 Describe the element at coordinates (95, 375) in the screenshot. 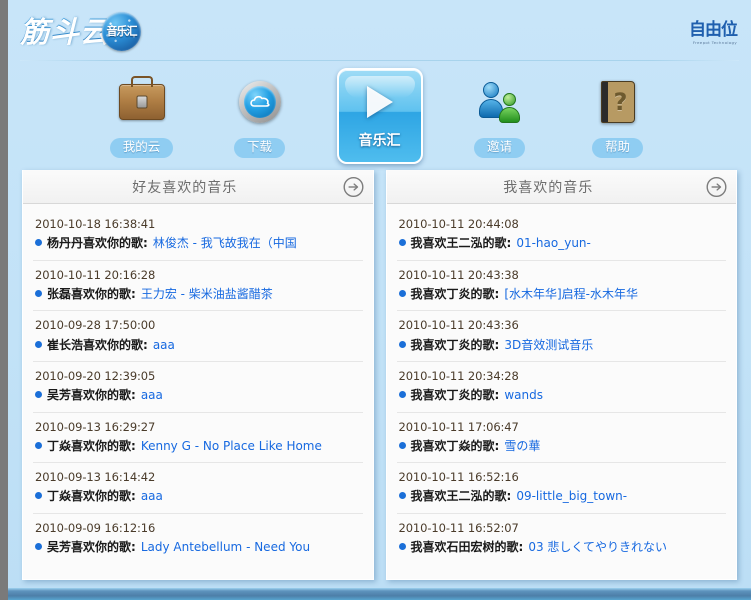

I see `entry-timestamp: 2010-09-20 12:39:05` at that location.